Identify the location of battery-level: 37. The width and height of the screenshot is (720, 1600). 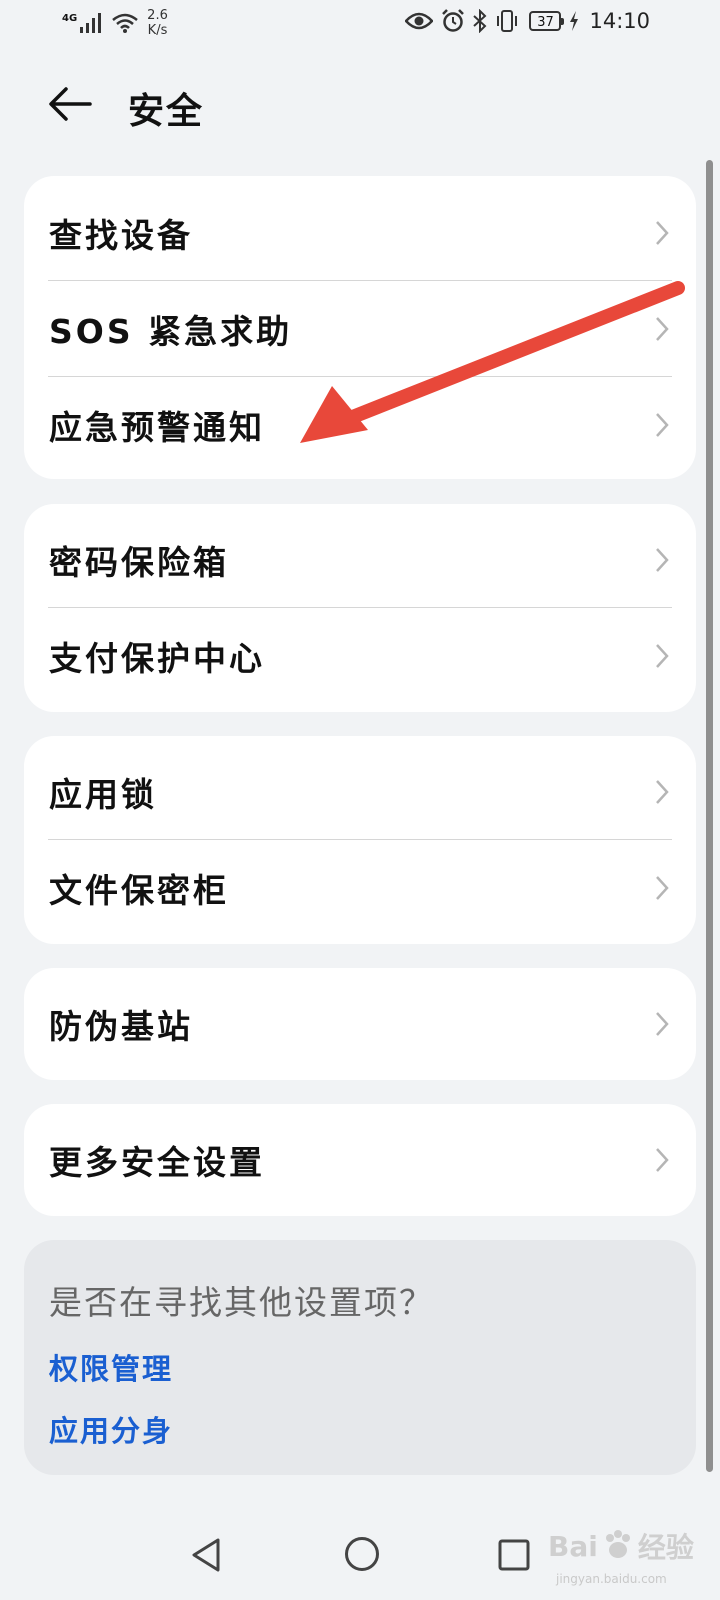
(545, 22).